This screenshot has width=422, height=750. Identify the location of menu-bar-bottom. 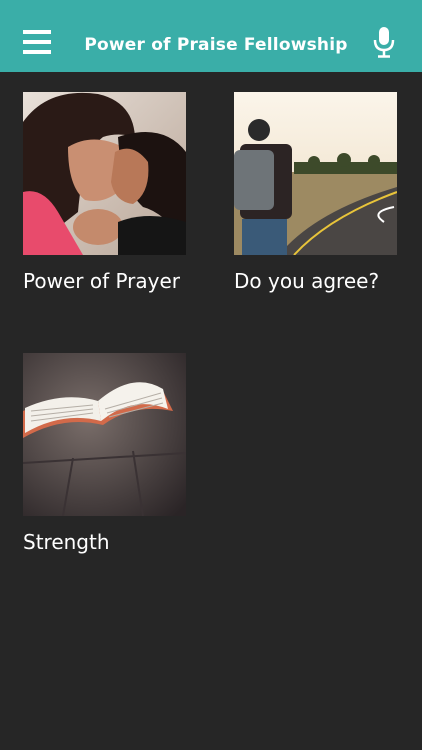
(37, 52).